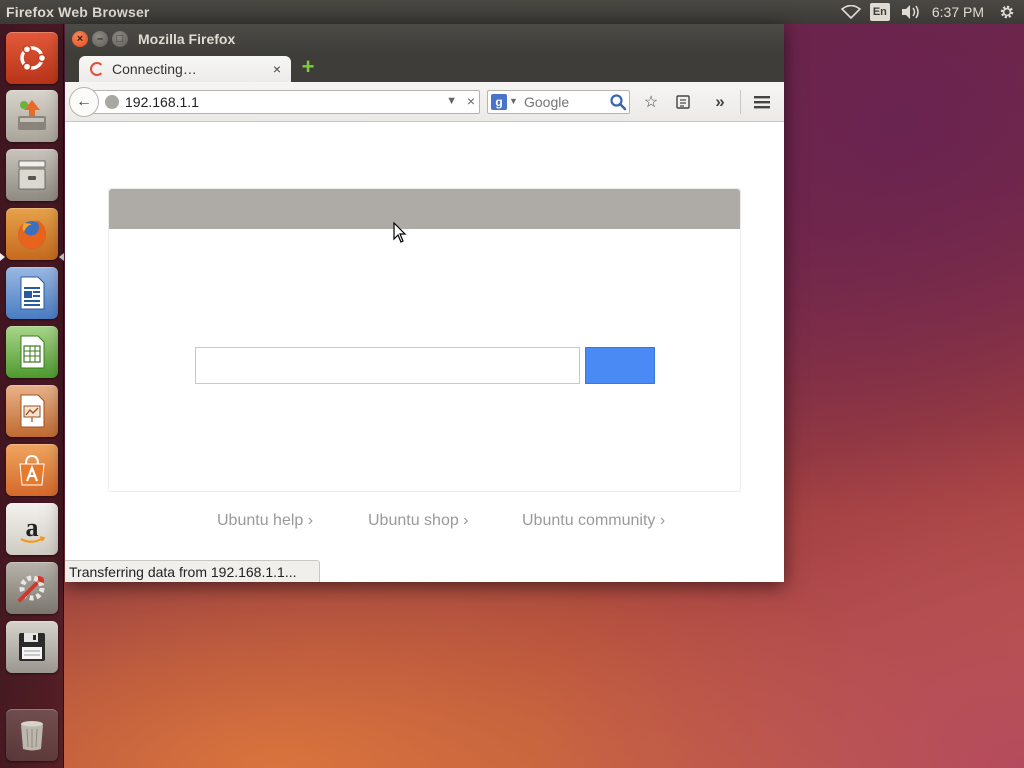 Image resolution: width=1024 pixels, height=768 pixels. What do you see at coordinates (651, 102) in the screenshot?
I see `bookmark-star-icon: ☆` at bounding box center [651, 102].